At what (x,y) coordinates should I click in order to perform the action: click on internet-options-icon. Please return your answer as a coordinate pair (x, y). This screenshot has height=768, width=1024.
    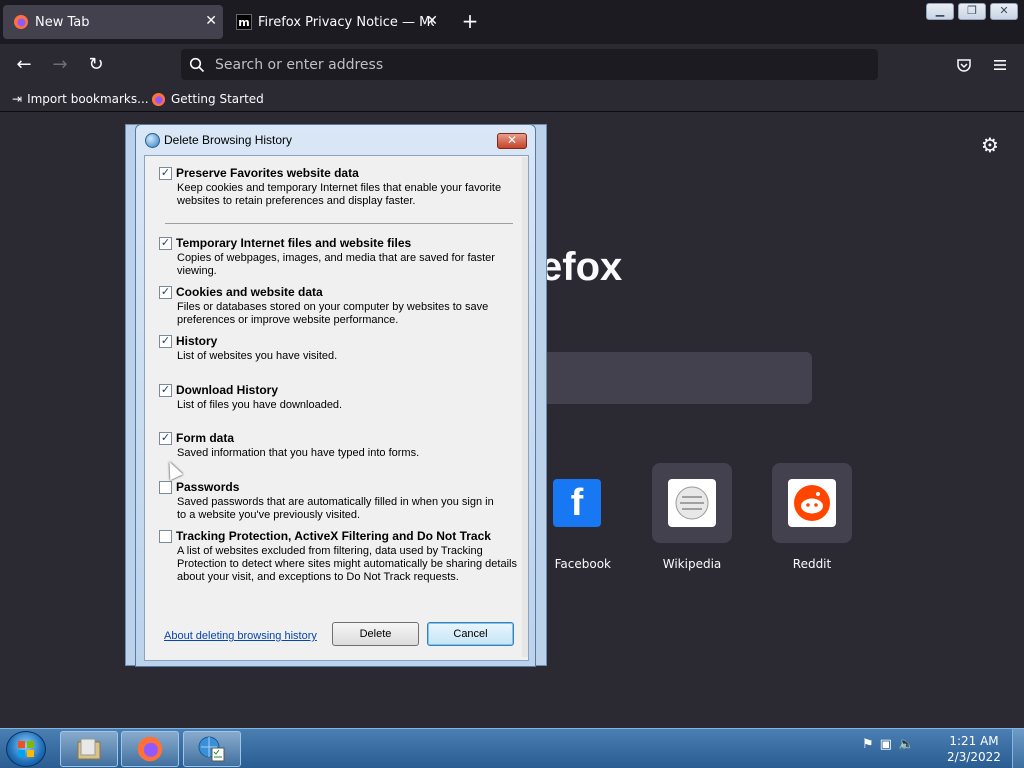
    Looking at the image, I should click on (211, 749).